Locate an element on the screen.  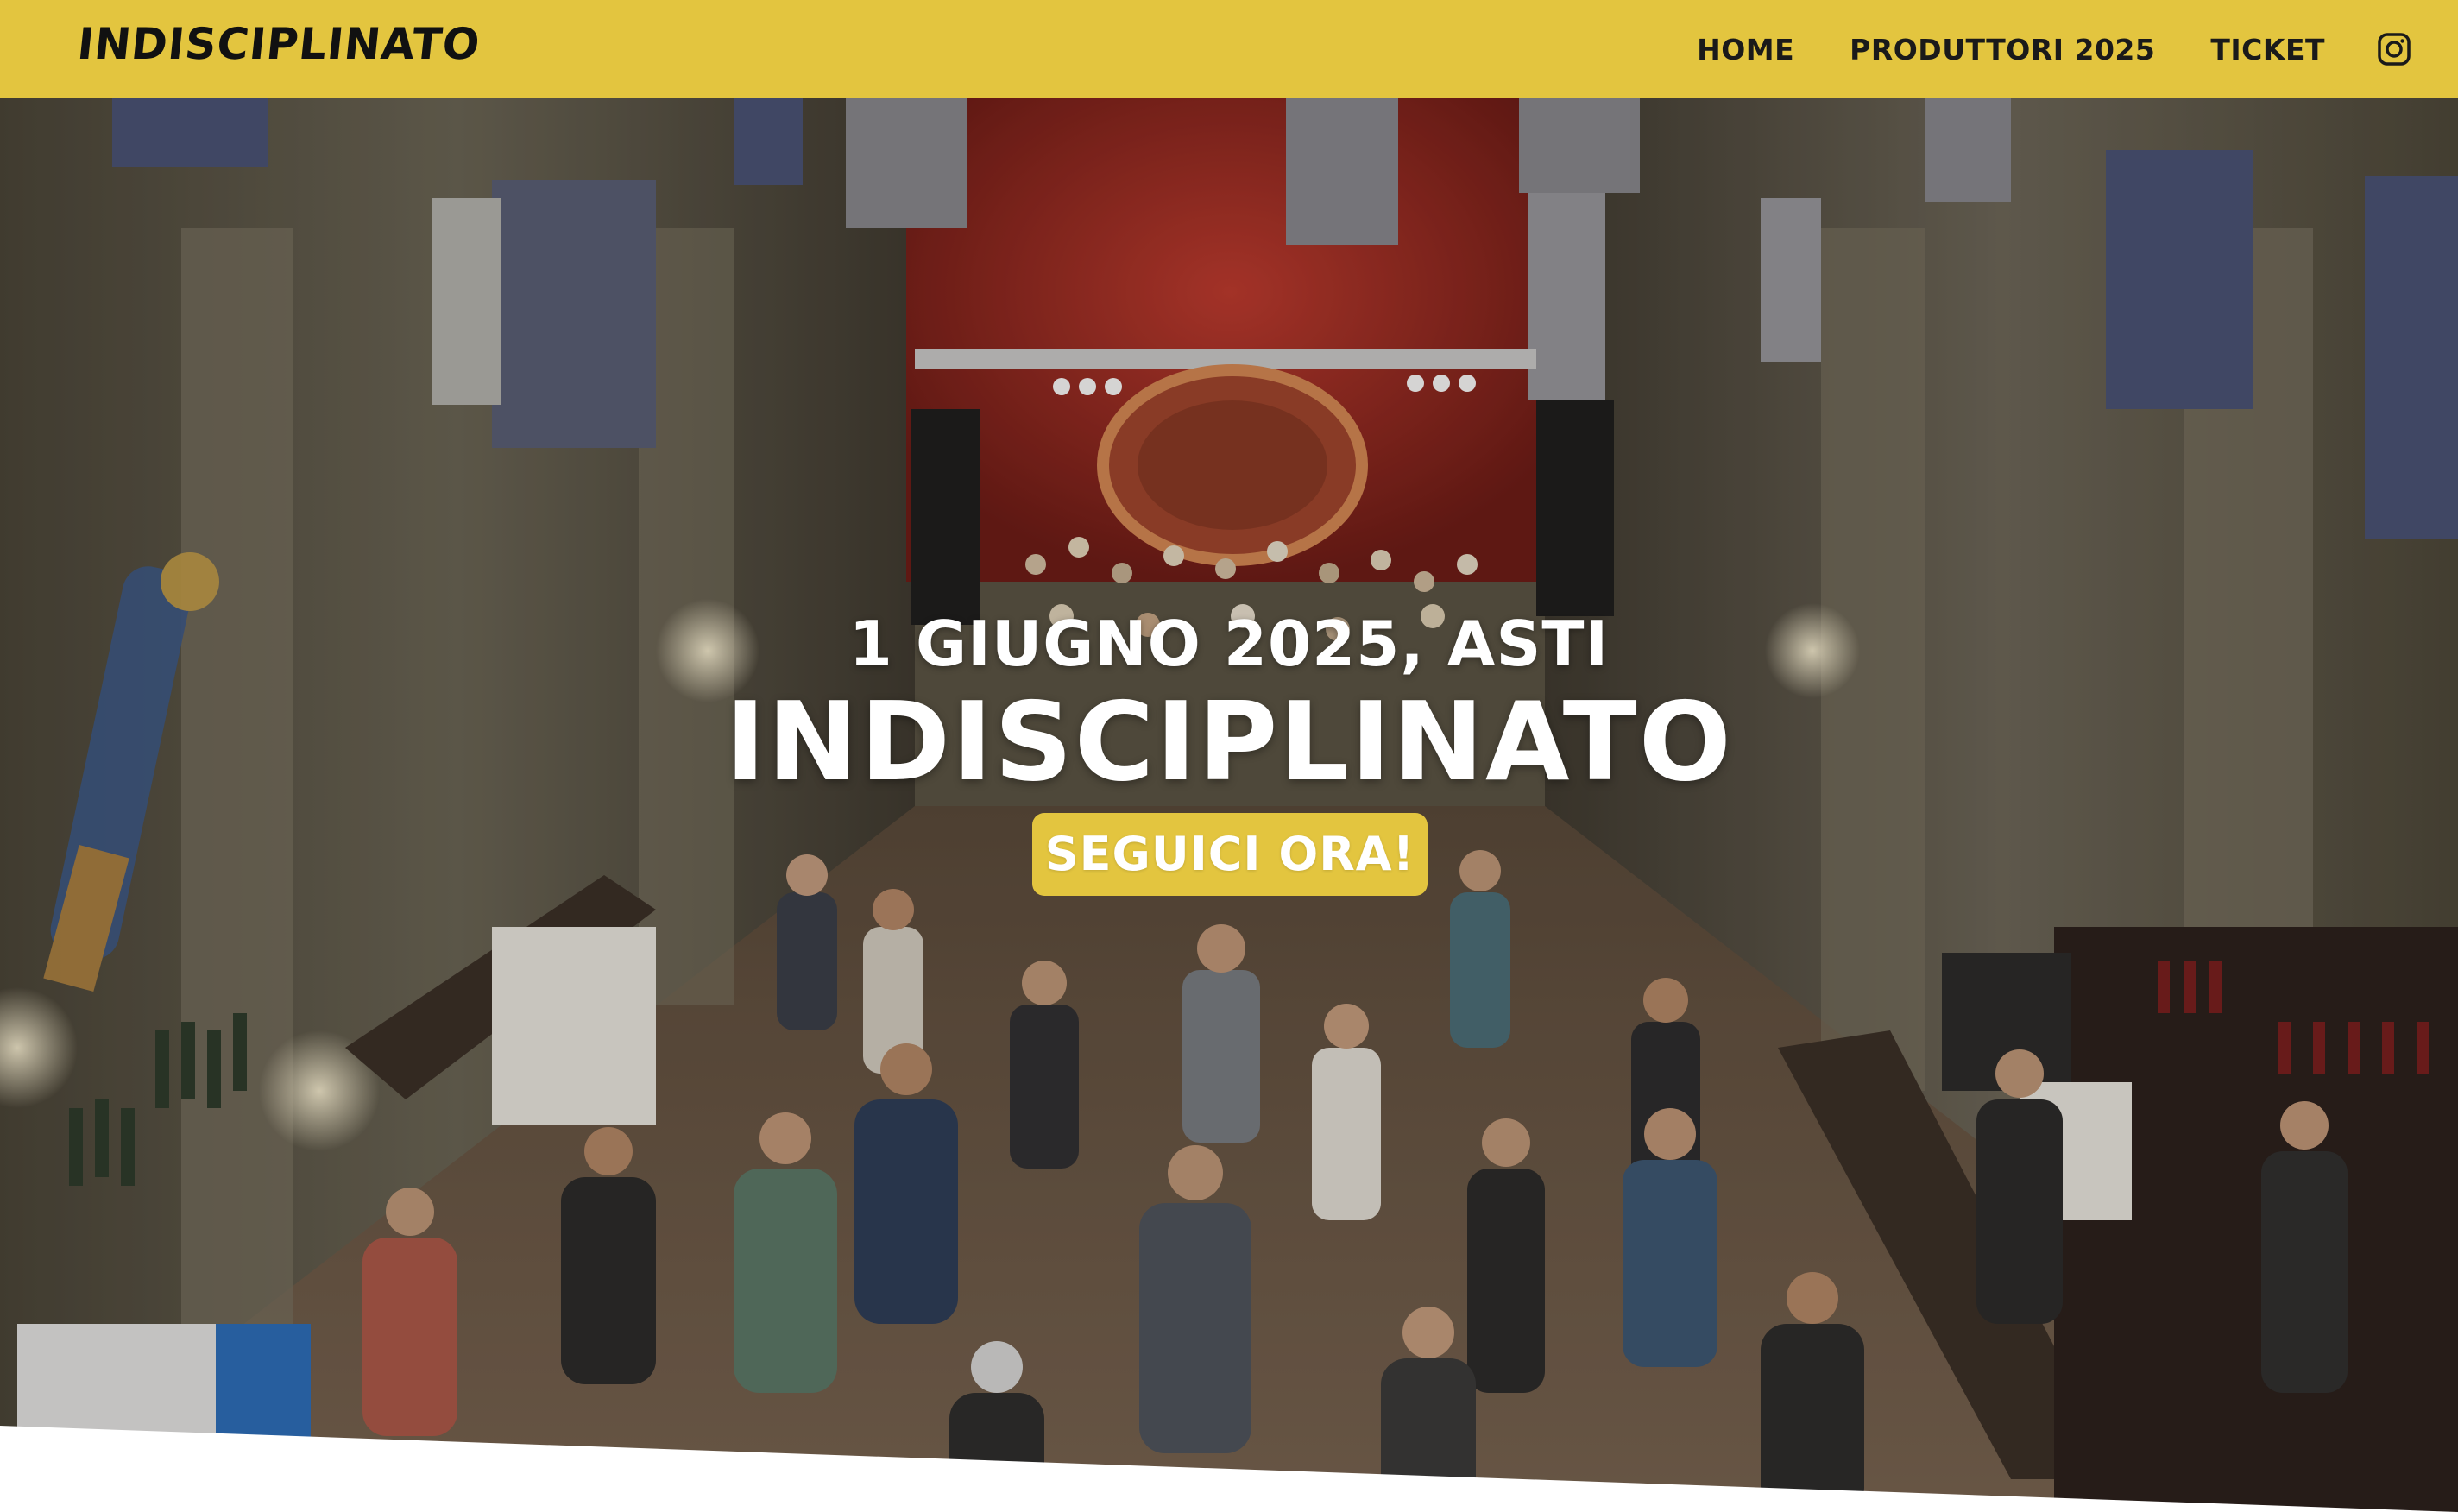
main-nav: HOME PRODUTTORI 2025 TICKET is located at coordinates (2077, 49).